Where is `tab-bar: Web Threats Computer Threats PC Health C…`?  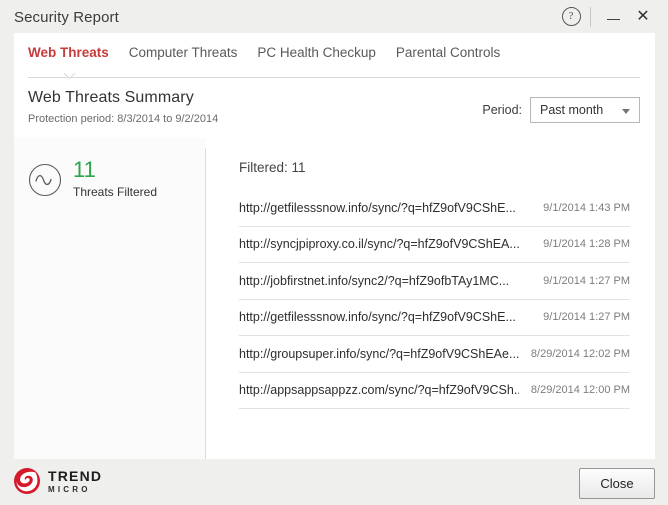
tab-bar: Web Threats Computer Threats PC Health C… is located at coordinates (267, 56).